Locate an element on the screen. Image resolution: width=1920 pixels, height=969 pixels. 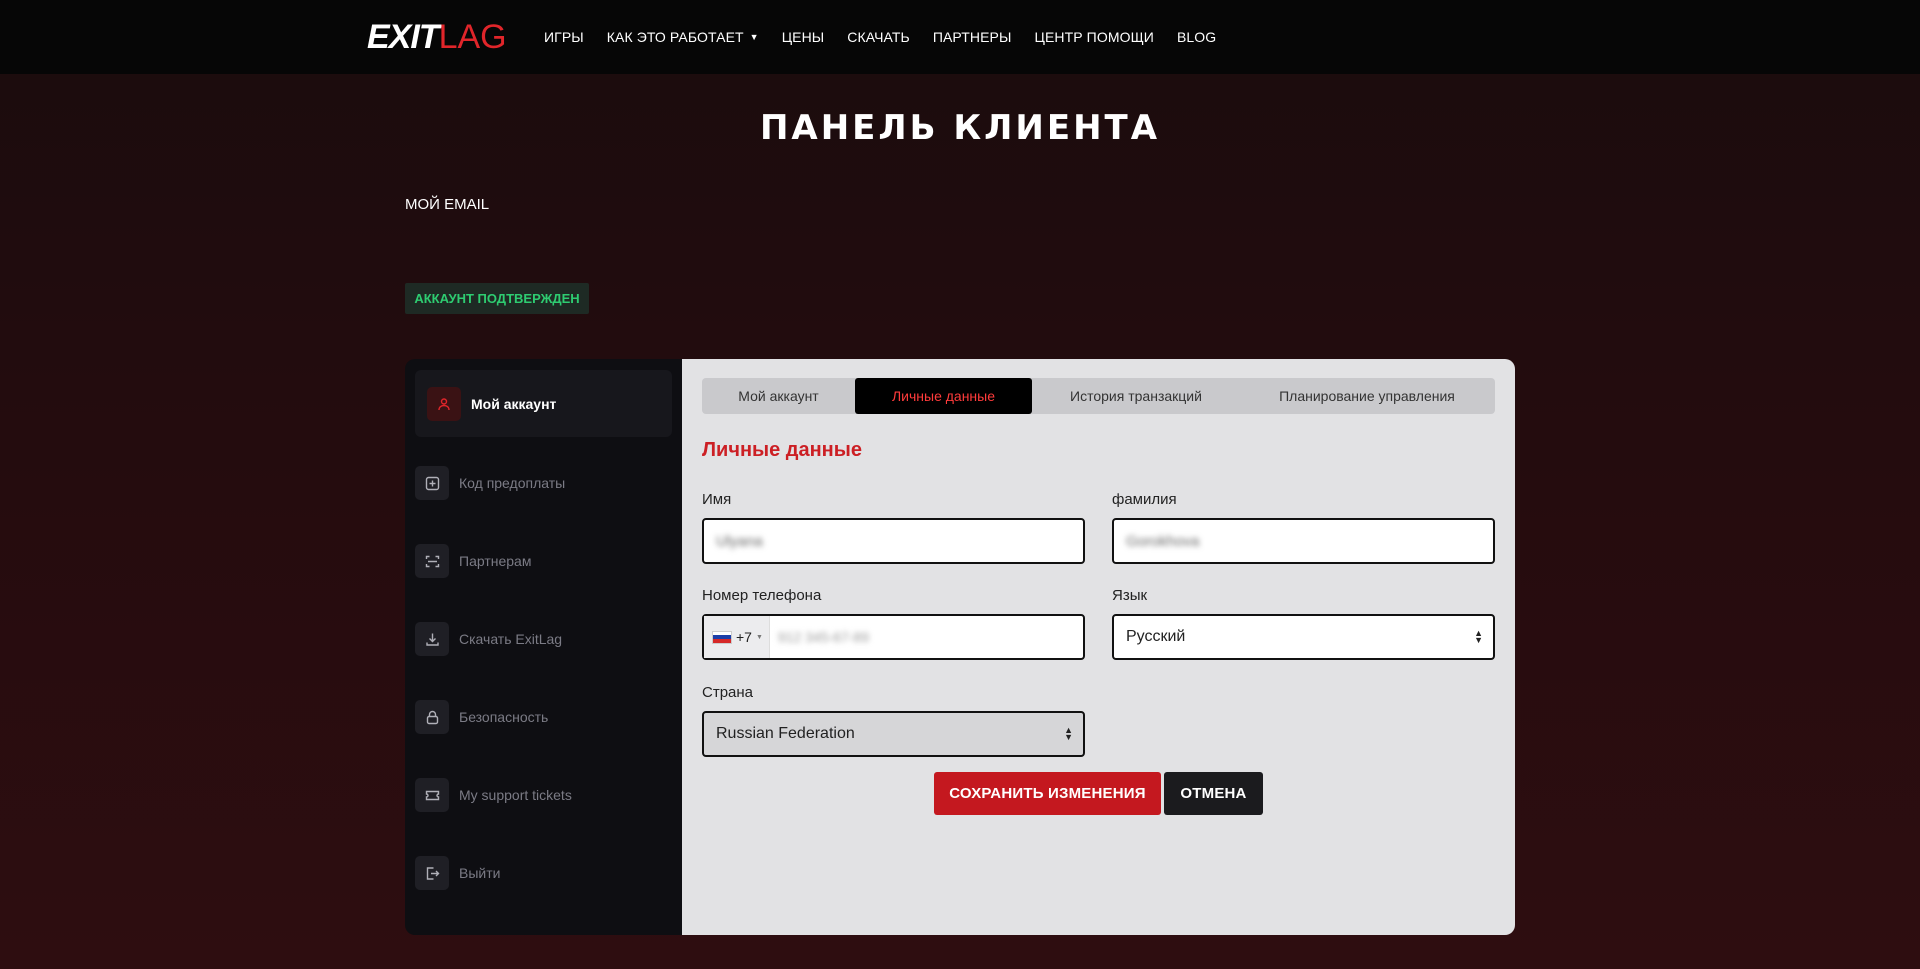
sidebar-item-my-account: Мой аккаунт is located at coordinates (543, 403).